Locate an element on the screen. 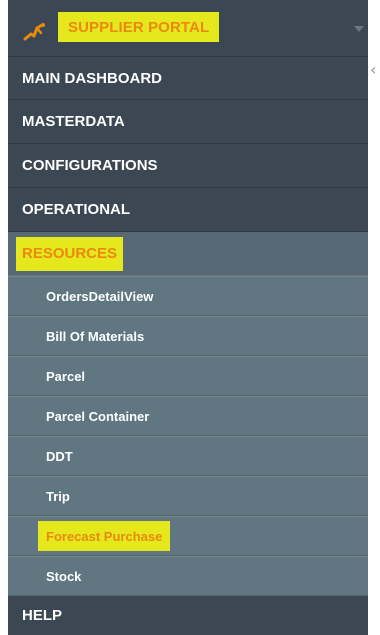 This screenshot has width=380, height=635. submenu-item-trip: Trip is located at coordinates (188, 496).